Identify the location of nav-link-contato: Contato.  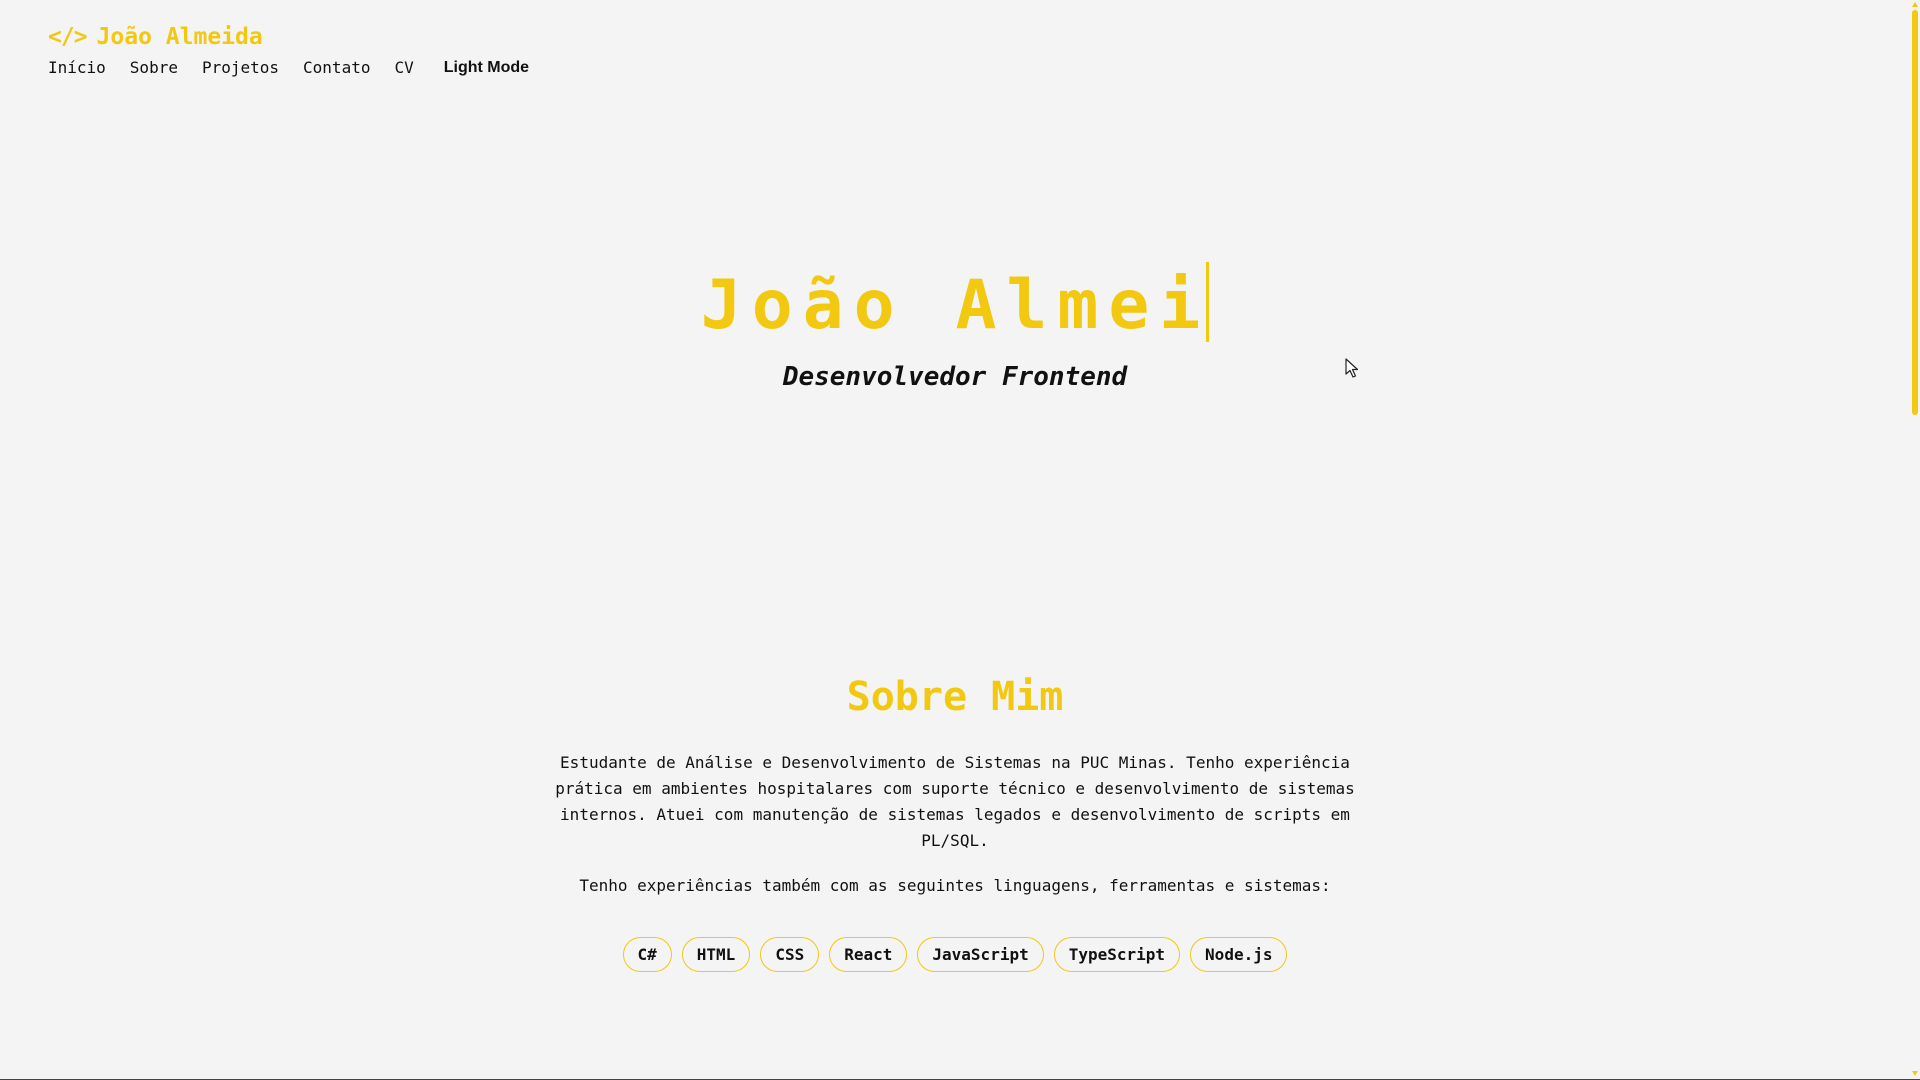
(336, 67).